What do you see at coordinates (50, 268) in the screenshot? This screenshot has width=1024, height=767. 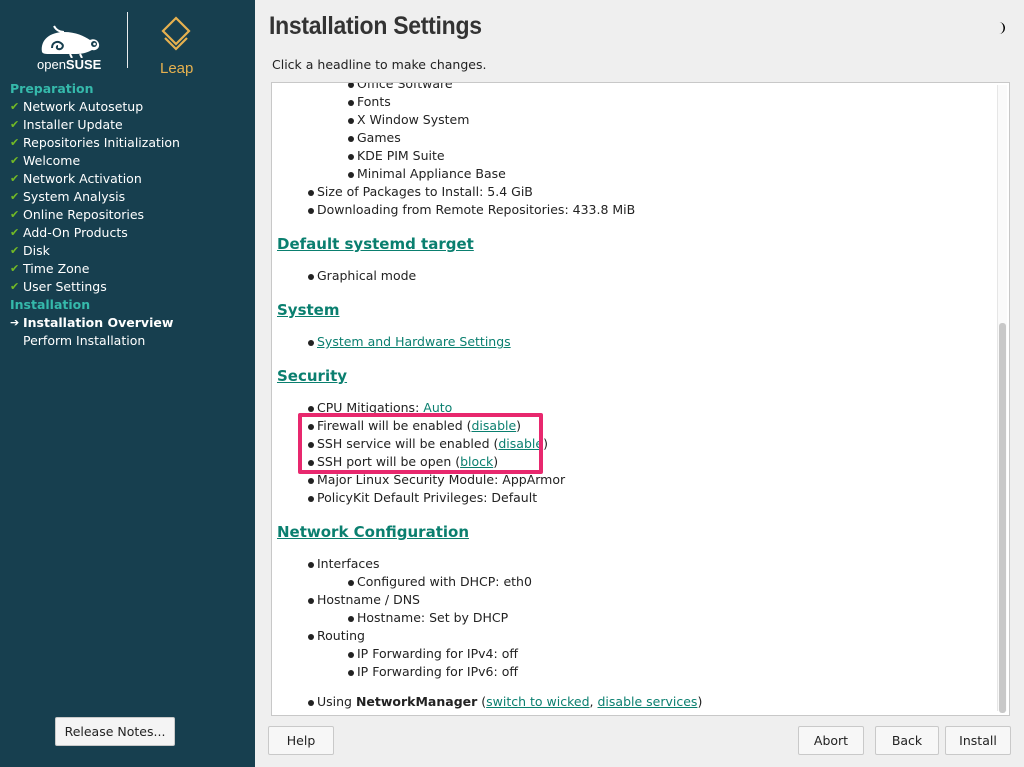 I see `step-time-zone: ✔ Time Zone` at bounding box center [50, 268].